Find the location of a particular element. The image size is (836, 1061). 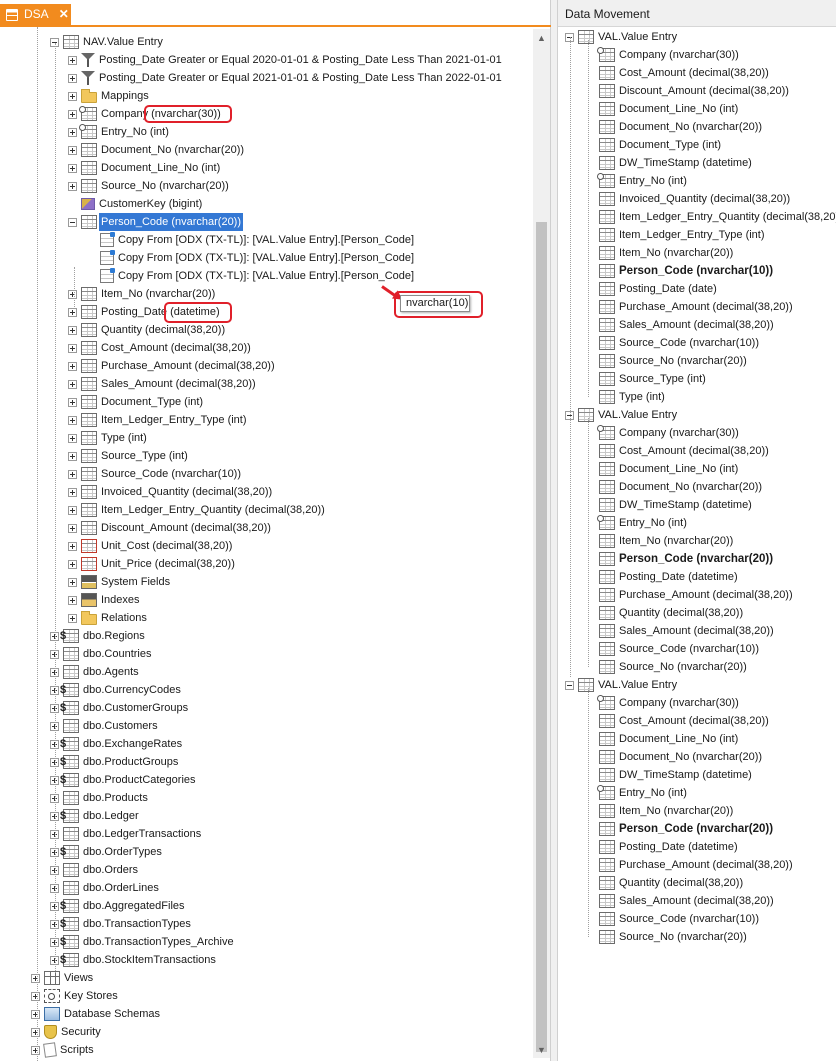

movement-field: DW_TimeStamp (datetime) is located at coordinates (675, 505).